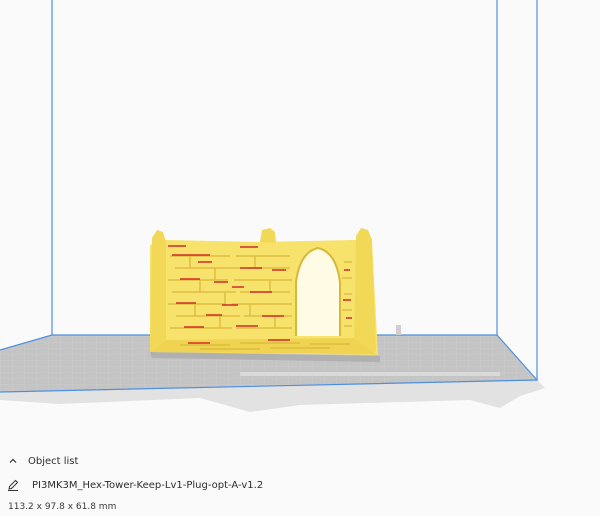  I want to click on chevron-up-icon, so click(13, 461).